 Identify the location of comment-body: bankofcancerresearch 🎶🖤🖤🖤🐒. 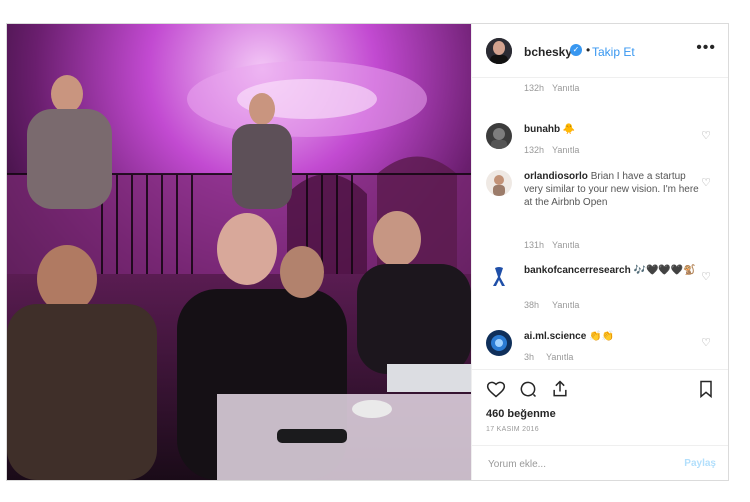
(613, 270).